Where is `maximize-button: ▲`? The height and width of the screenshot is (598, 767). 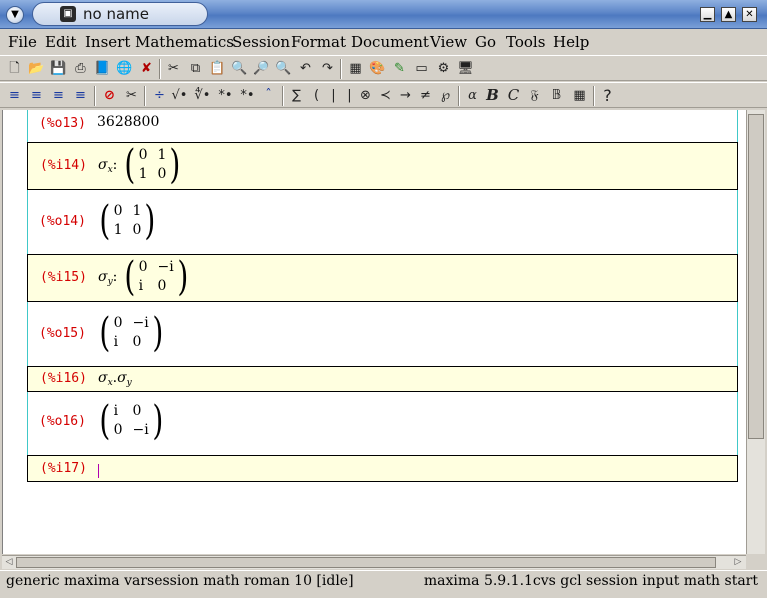 maximize-button: ▲ is located at coordinates (728, 14).